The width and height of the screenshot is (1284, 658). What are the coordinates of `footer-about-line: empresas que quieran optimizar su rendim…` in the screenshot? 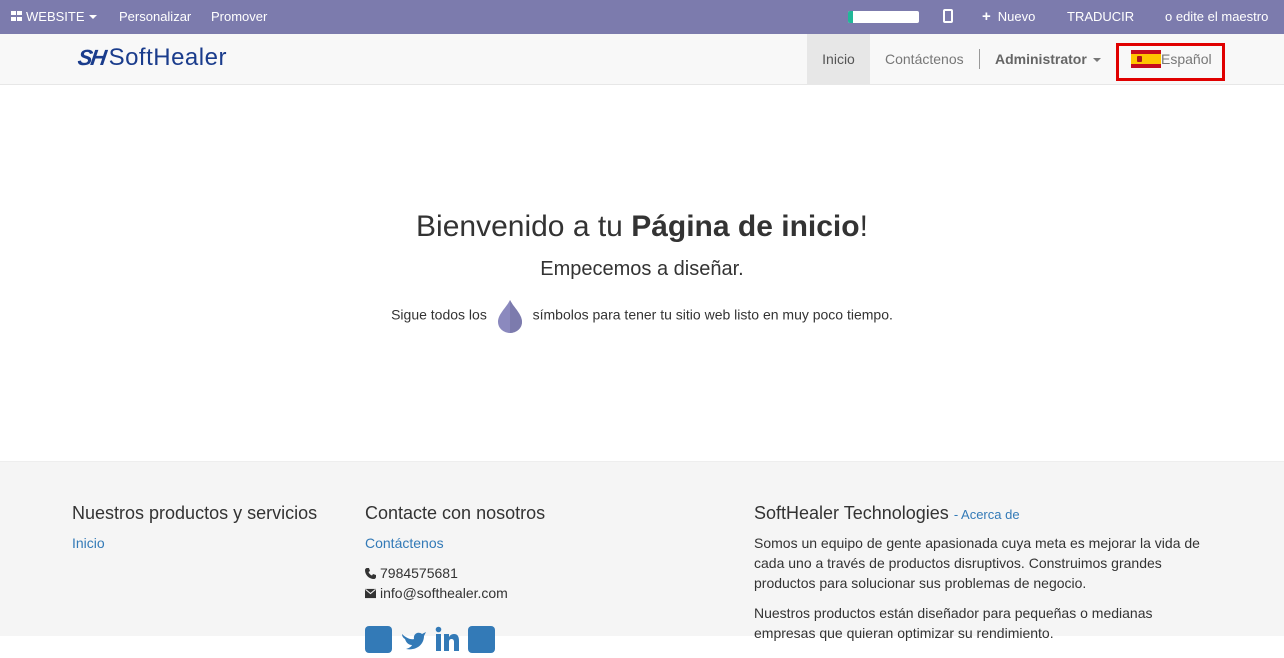 It's located at (904, 633).